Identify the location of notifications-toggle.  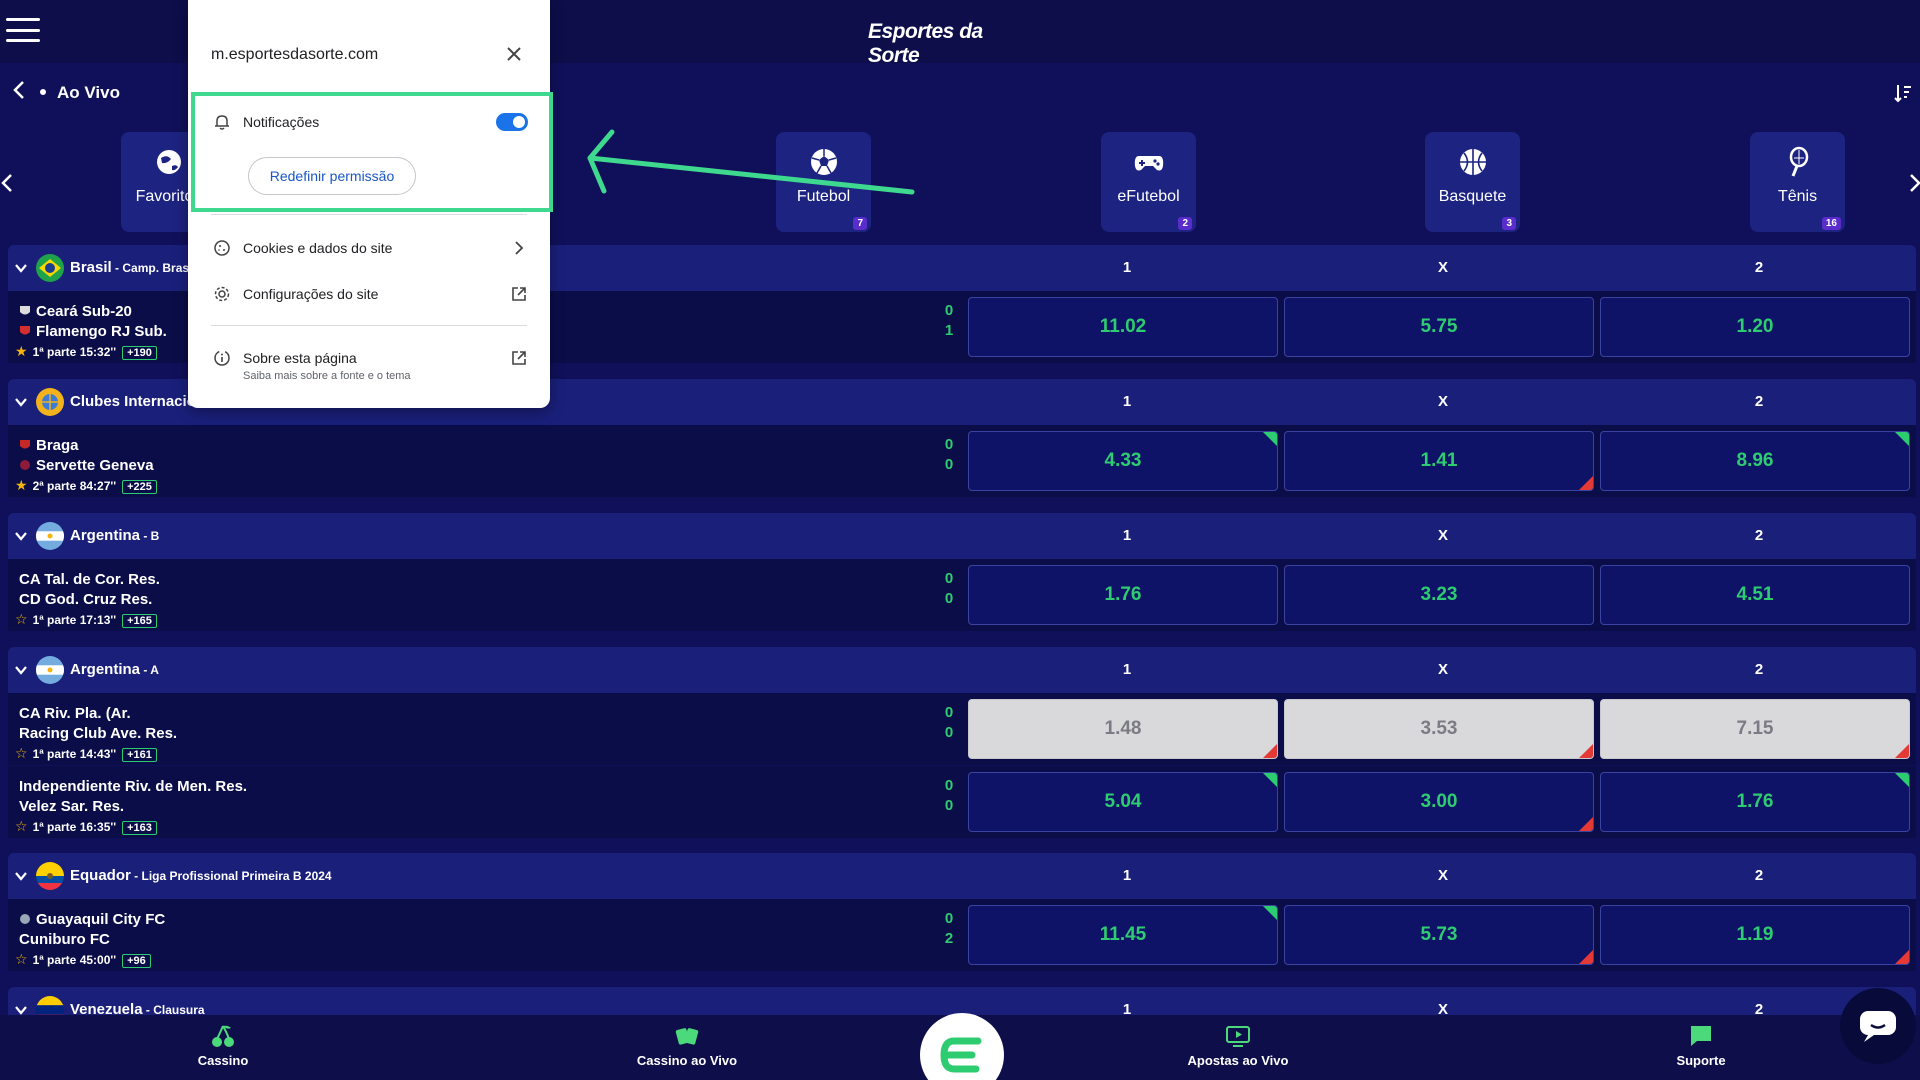
(512, 122).